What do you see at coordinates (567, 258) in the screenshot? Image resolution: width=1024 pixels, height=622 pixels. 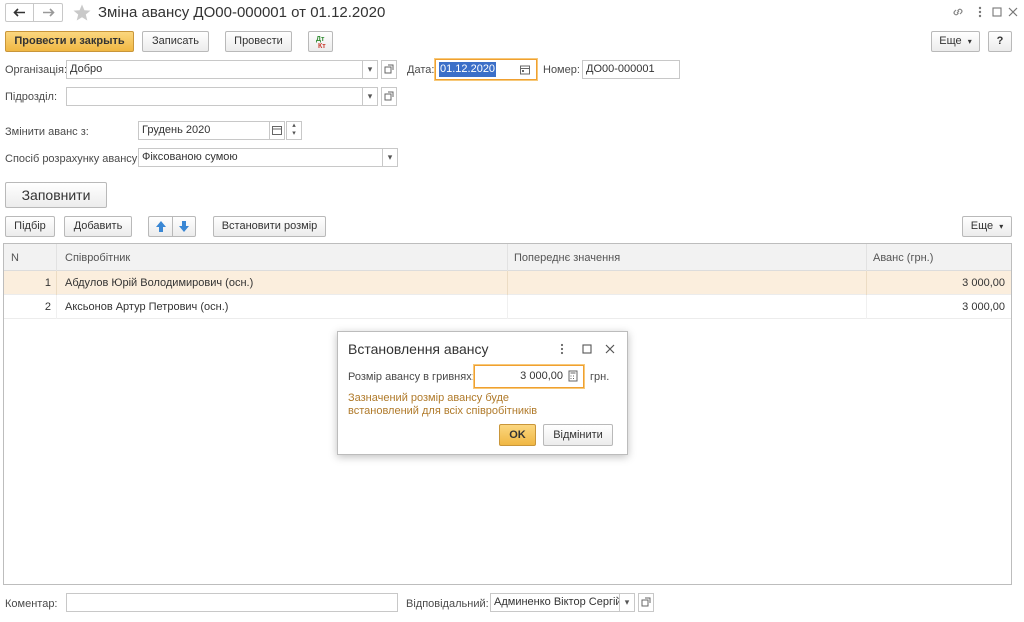 I see `col-previous: Попереднє значення` at bounding box center [567, 258].